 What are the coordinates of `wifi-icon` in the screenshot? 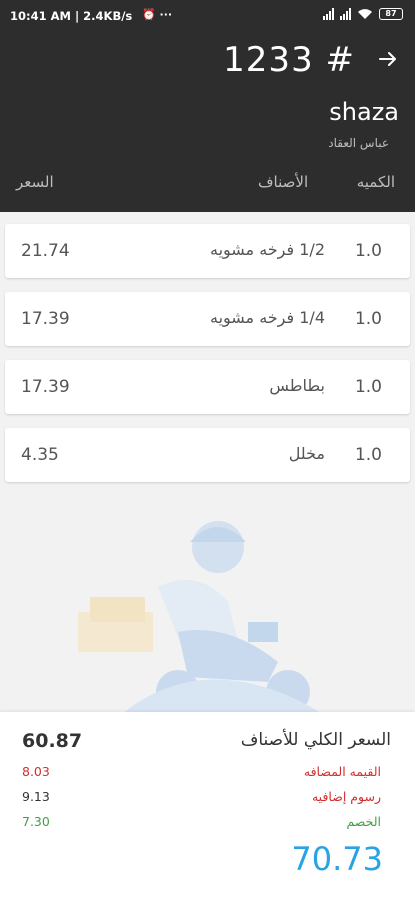 It's located at (365, 14).